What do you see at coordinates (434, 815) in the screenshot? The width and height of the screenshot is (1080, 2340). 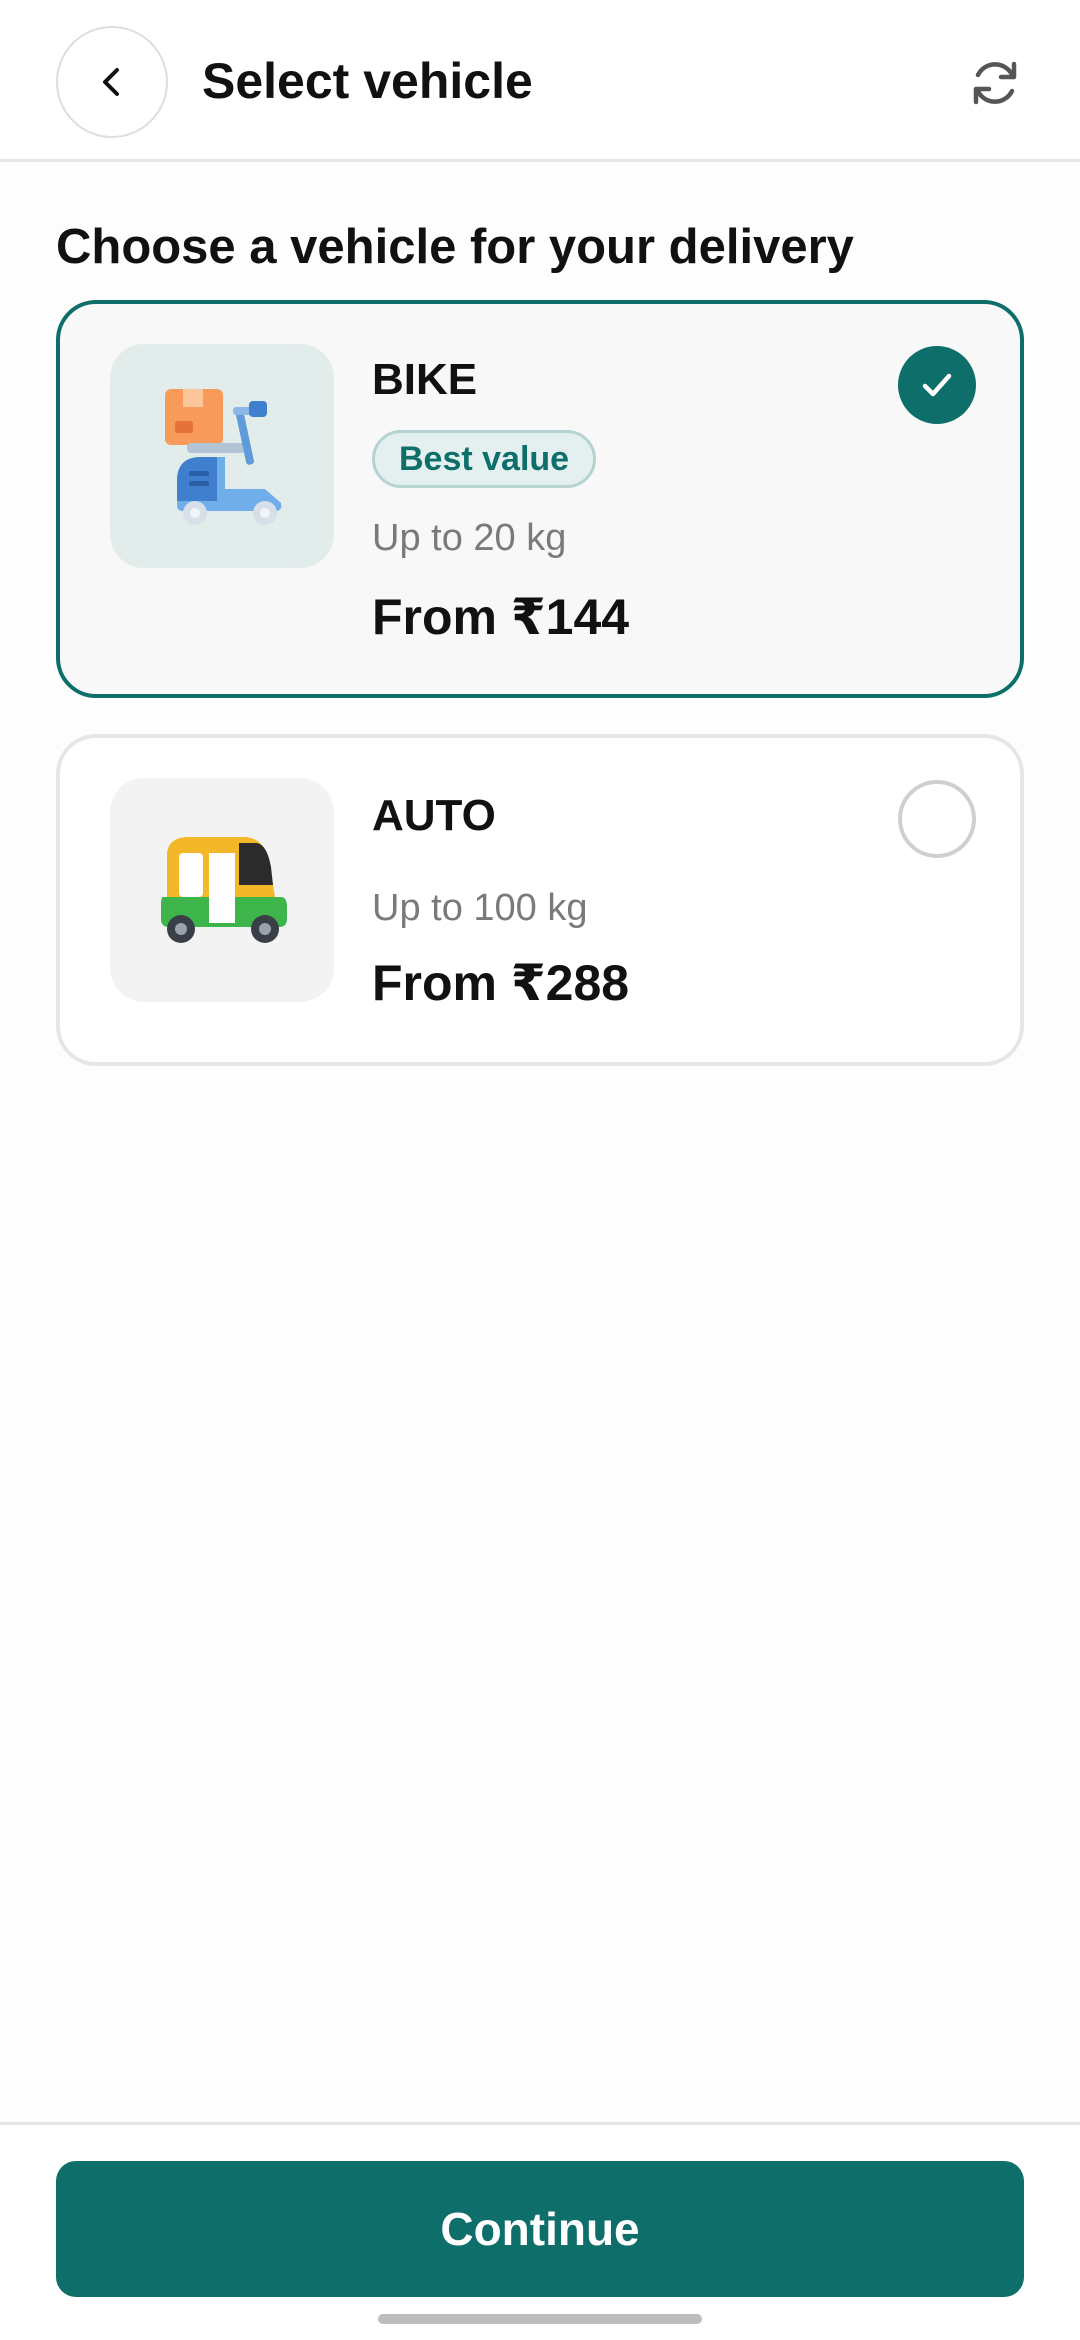 I see `vehicle-name: AUTO` at bounding box center [434, 815].